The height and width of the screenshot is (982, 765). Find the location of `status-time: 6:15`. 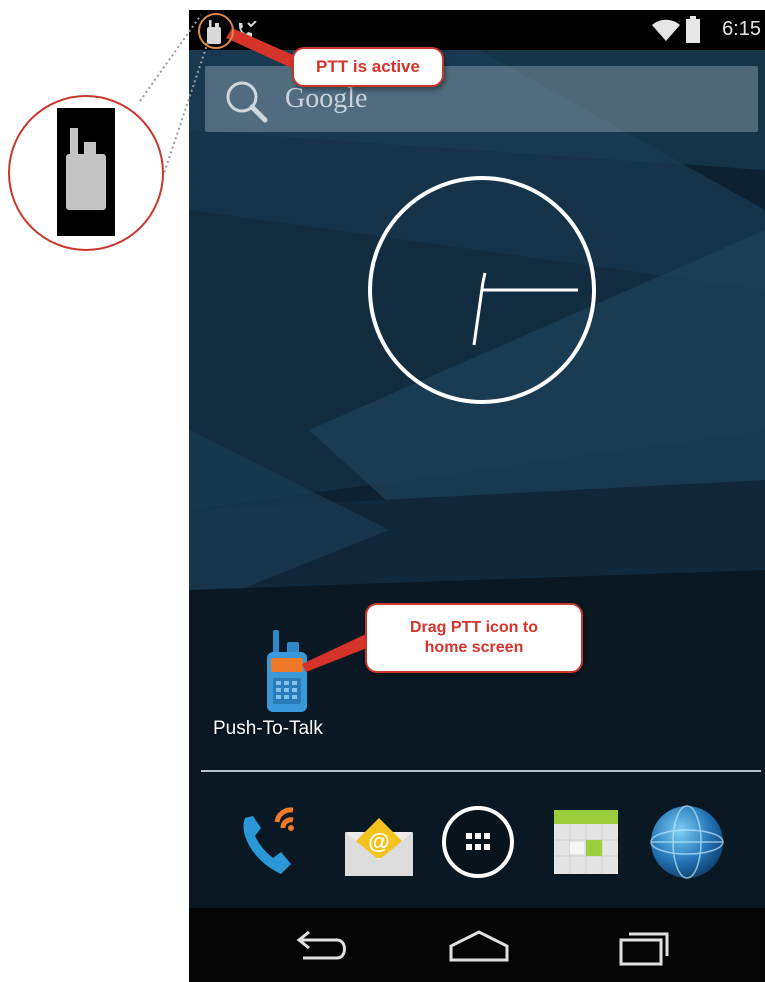

status-time: 6:15 is located at coordinates (741, 29).